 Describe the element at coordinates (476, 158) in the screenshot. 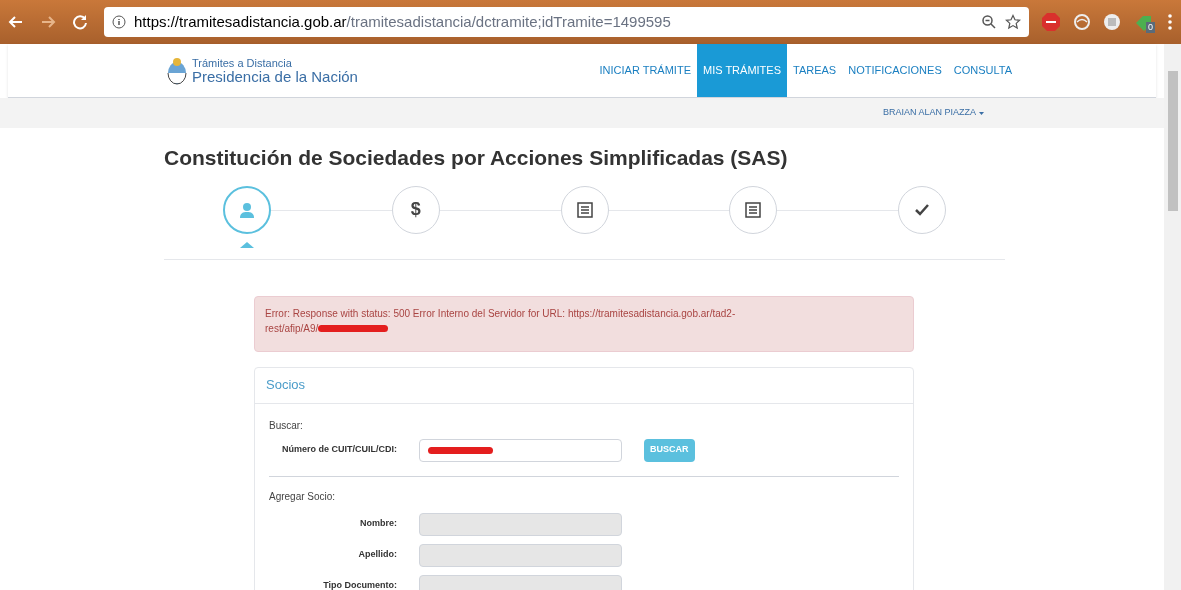

I see `page-title: Constitución de Sociedades por Acciones Simplificadas (SAS)` at that location.